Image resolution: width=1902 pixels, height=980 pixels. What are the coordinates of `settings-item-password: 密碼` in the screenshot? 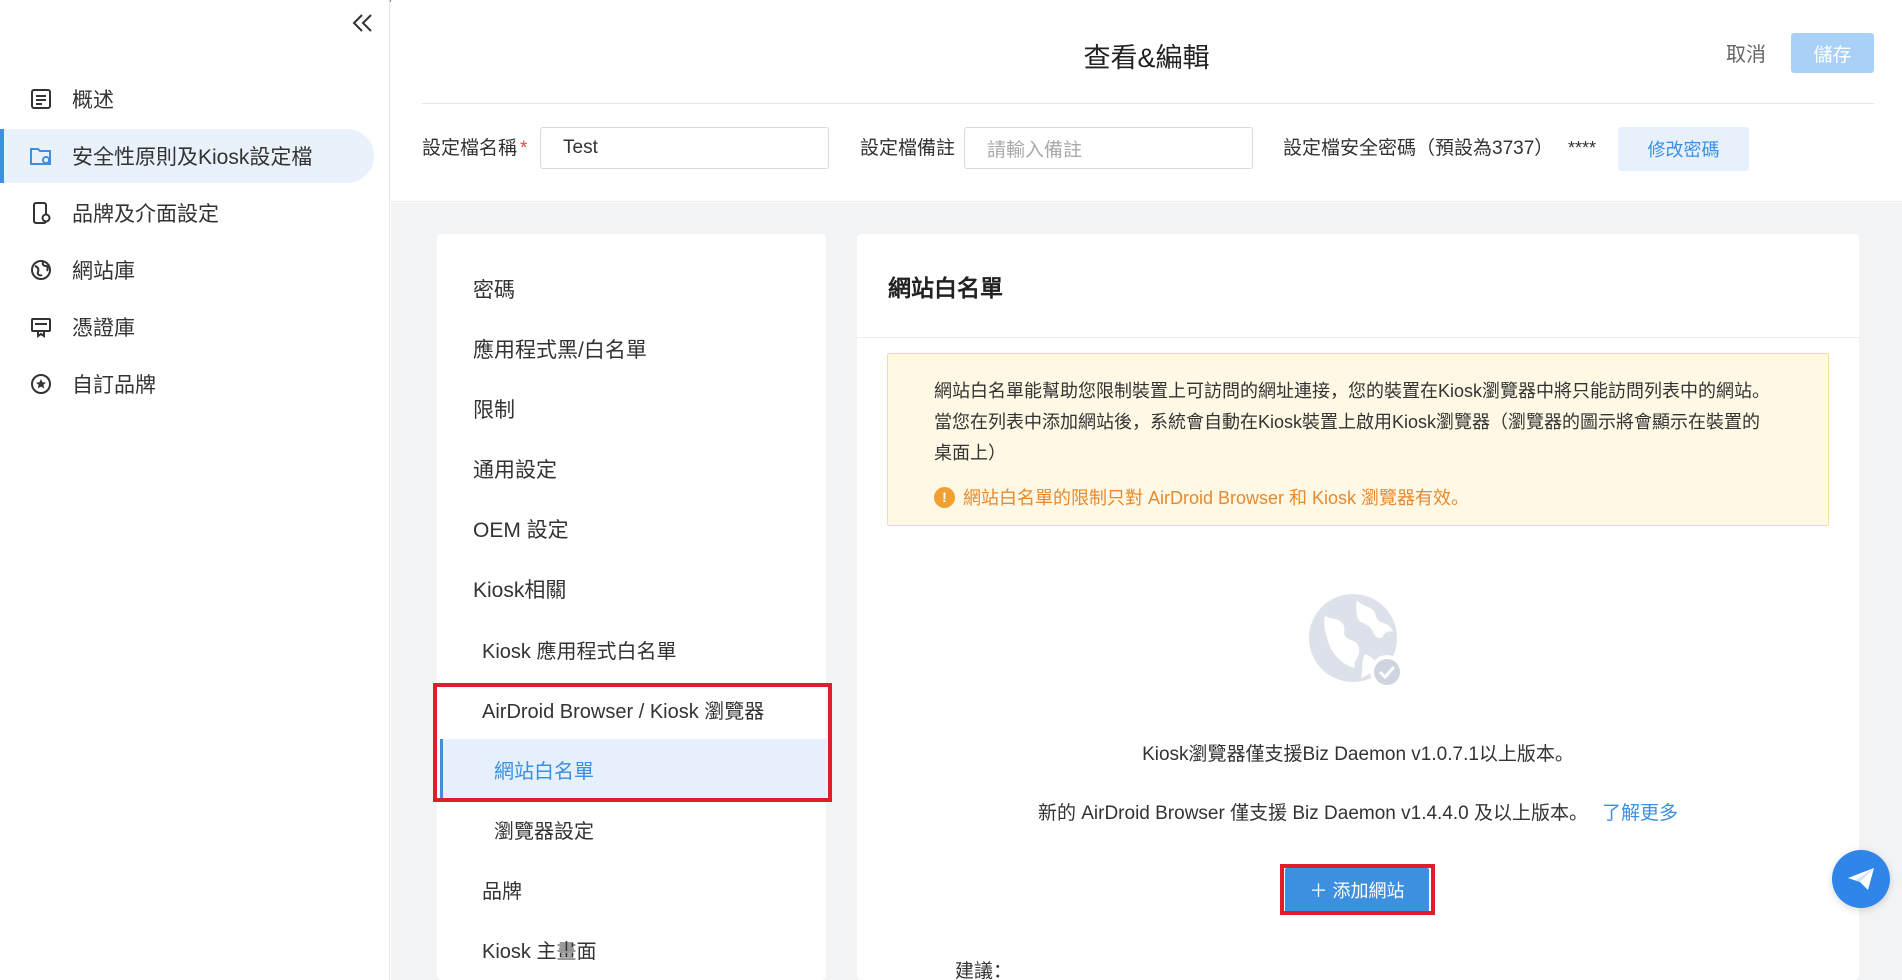 It's located at (494, 289).